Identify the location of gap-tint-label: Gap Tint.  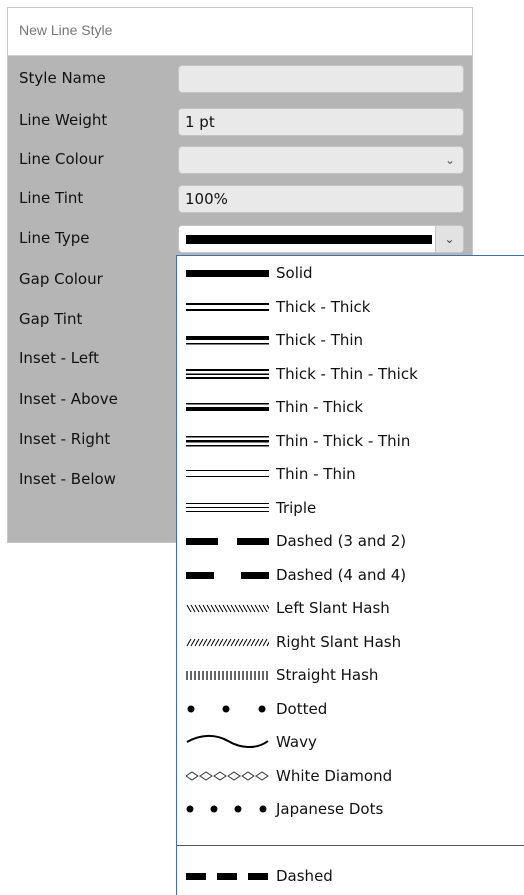
(51, 319).